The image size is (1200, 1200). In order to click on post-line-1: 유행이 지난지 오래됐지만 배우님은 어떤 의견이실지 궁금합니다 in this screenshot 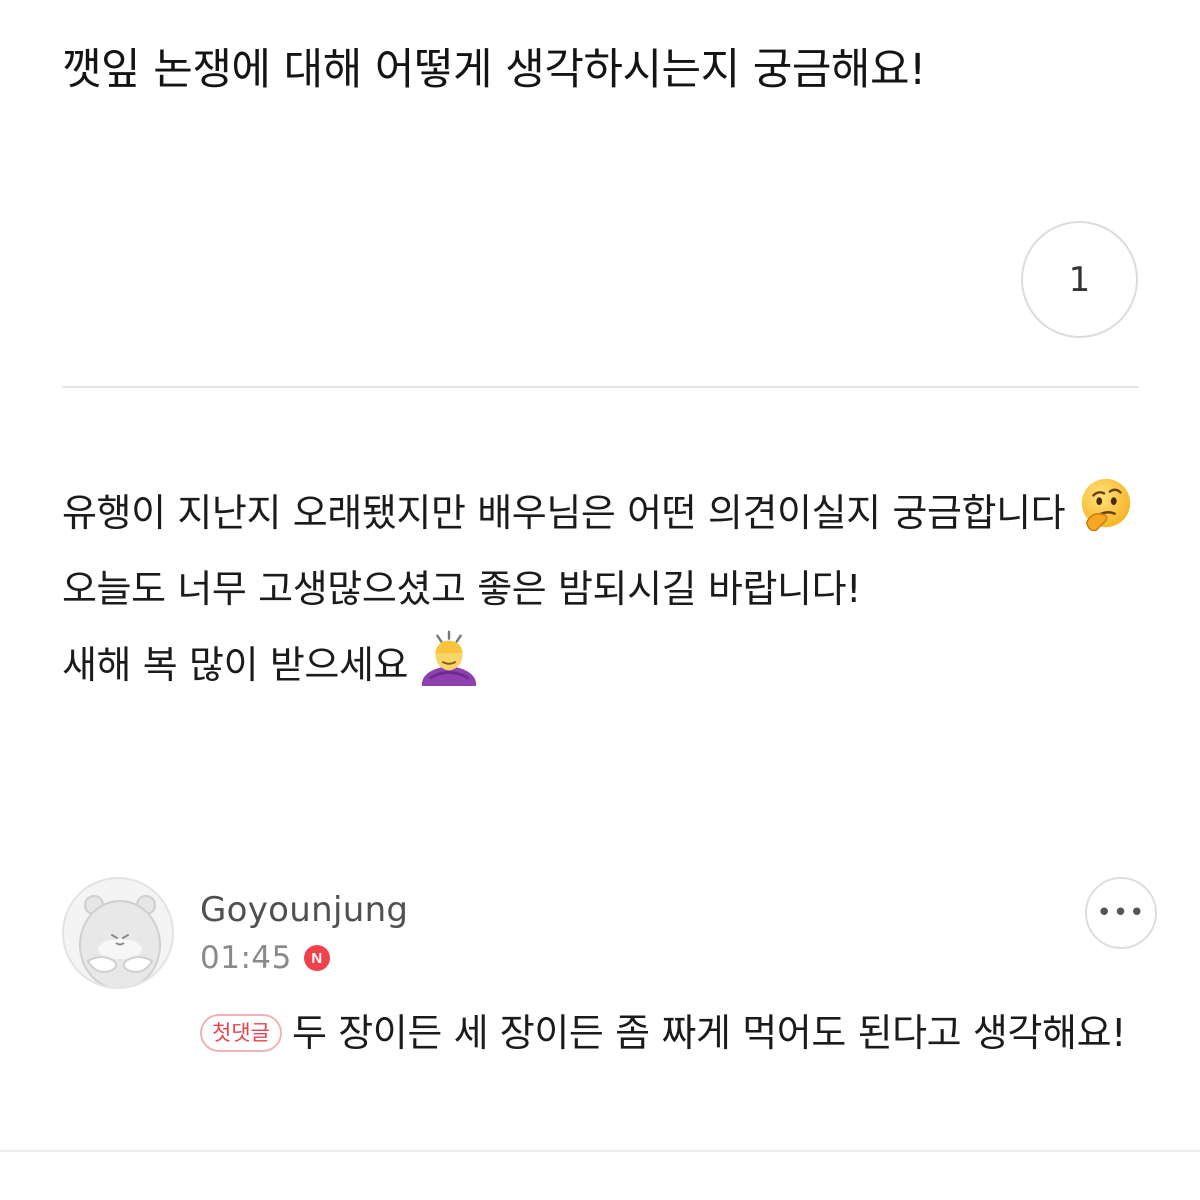, I will do `click(602, 513)`.